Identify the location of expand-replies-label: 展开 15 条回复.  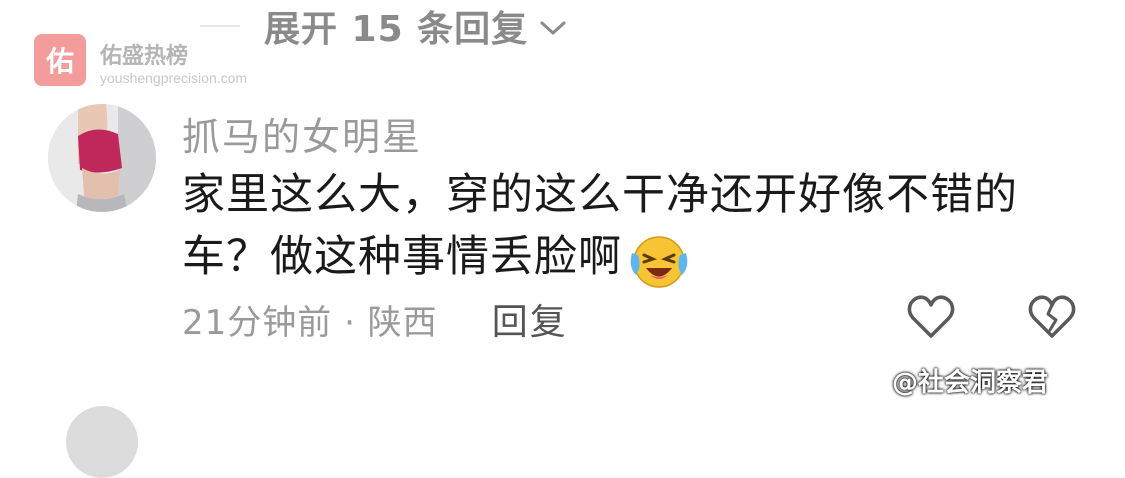
(396, 29).